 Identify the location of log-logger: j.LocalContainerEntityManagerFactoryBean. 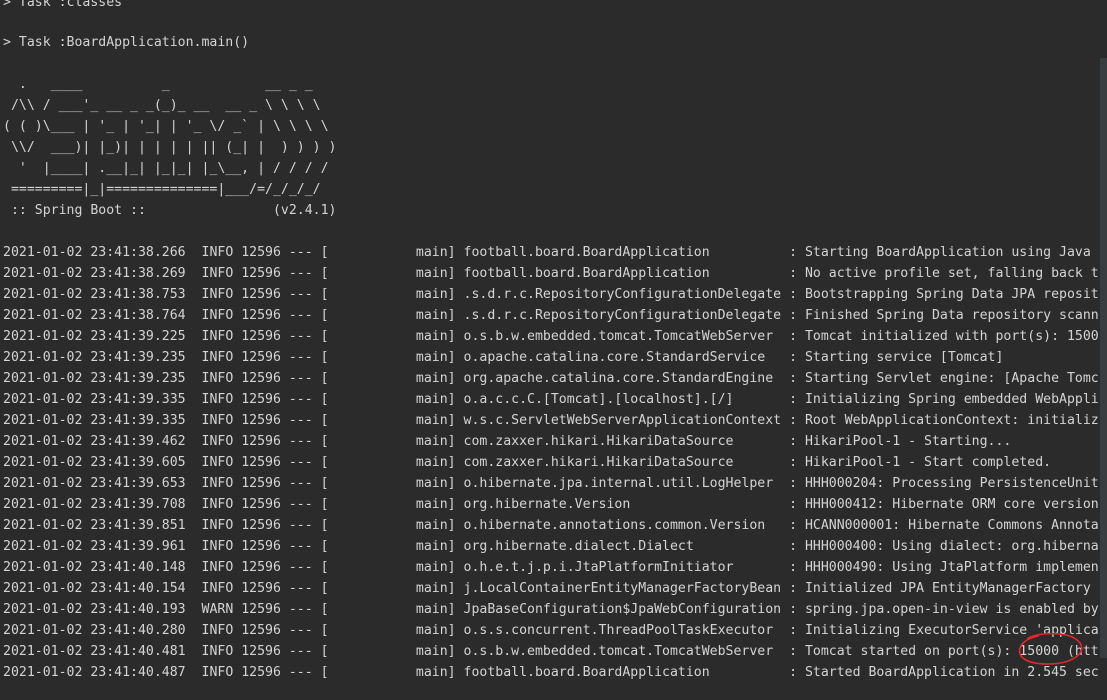
(626, 588).